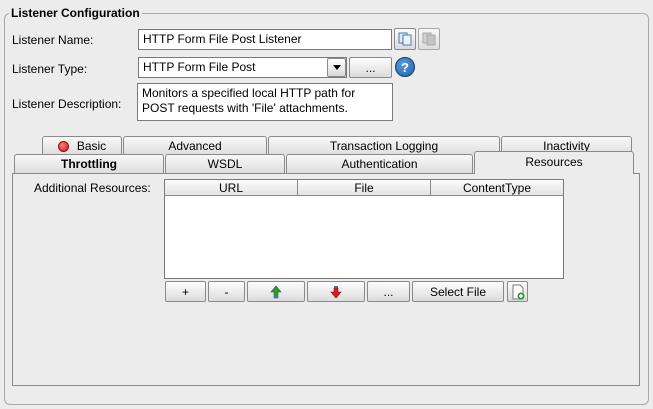 The image size is (653, 409). I want to click on listener-name-input: HTTP Form File Post Listener, so click(265, 39).